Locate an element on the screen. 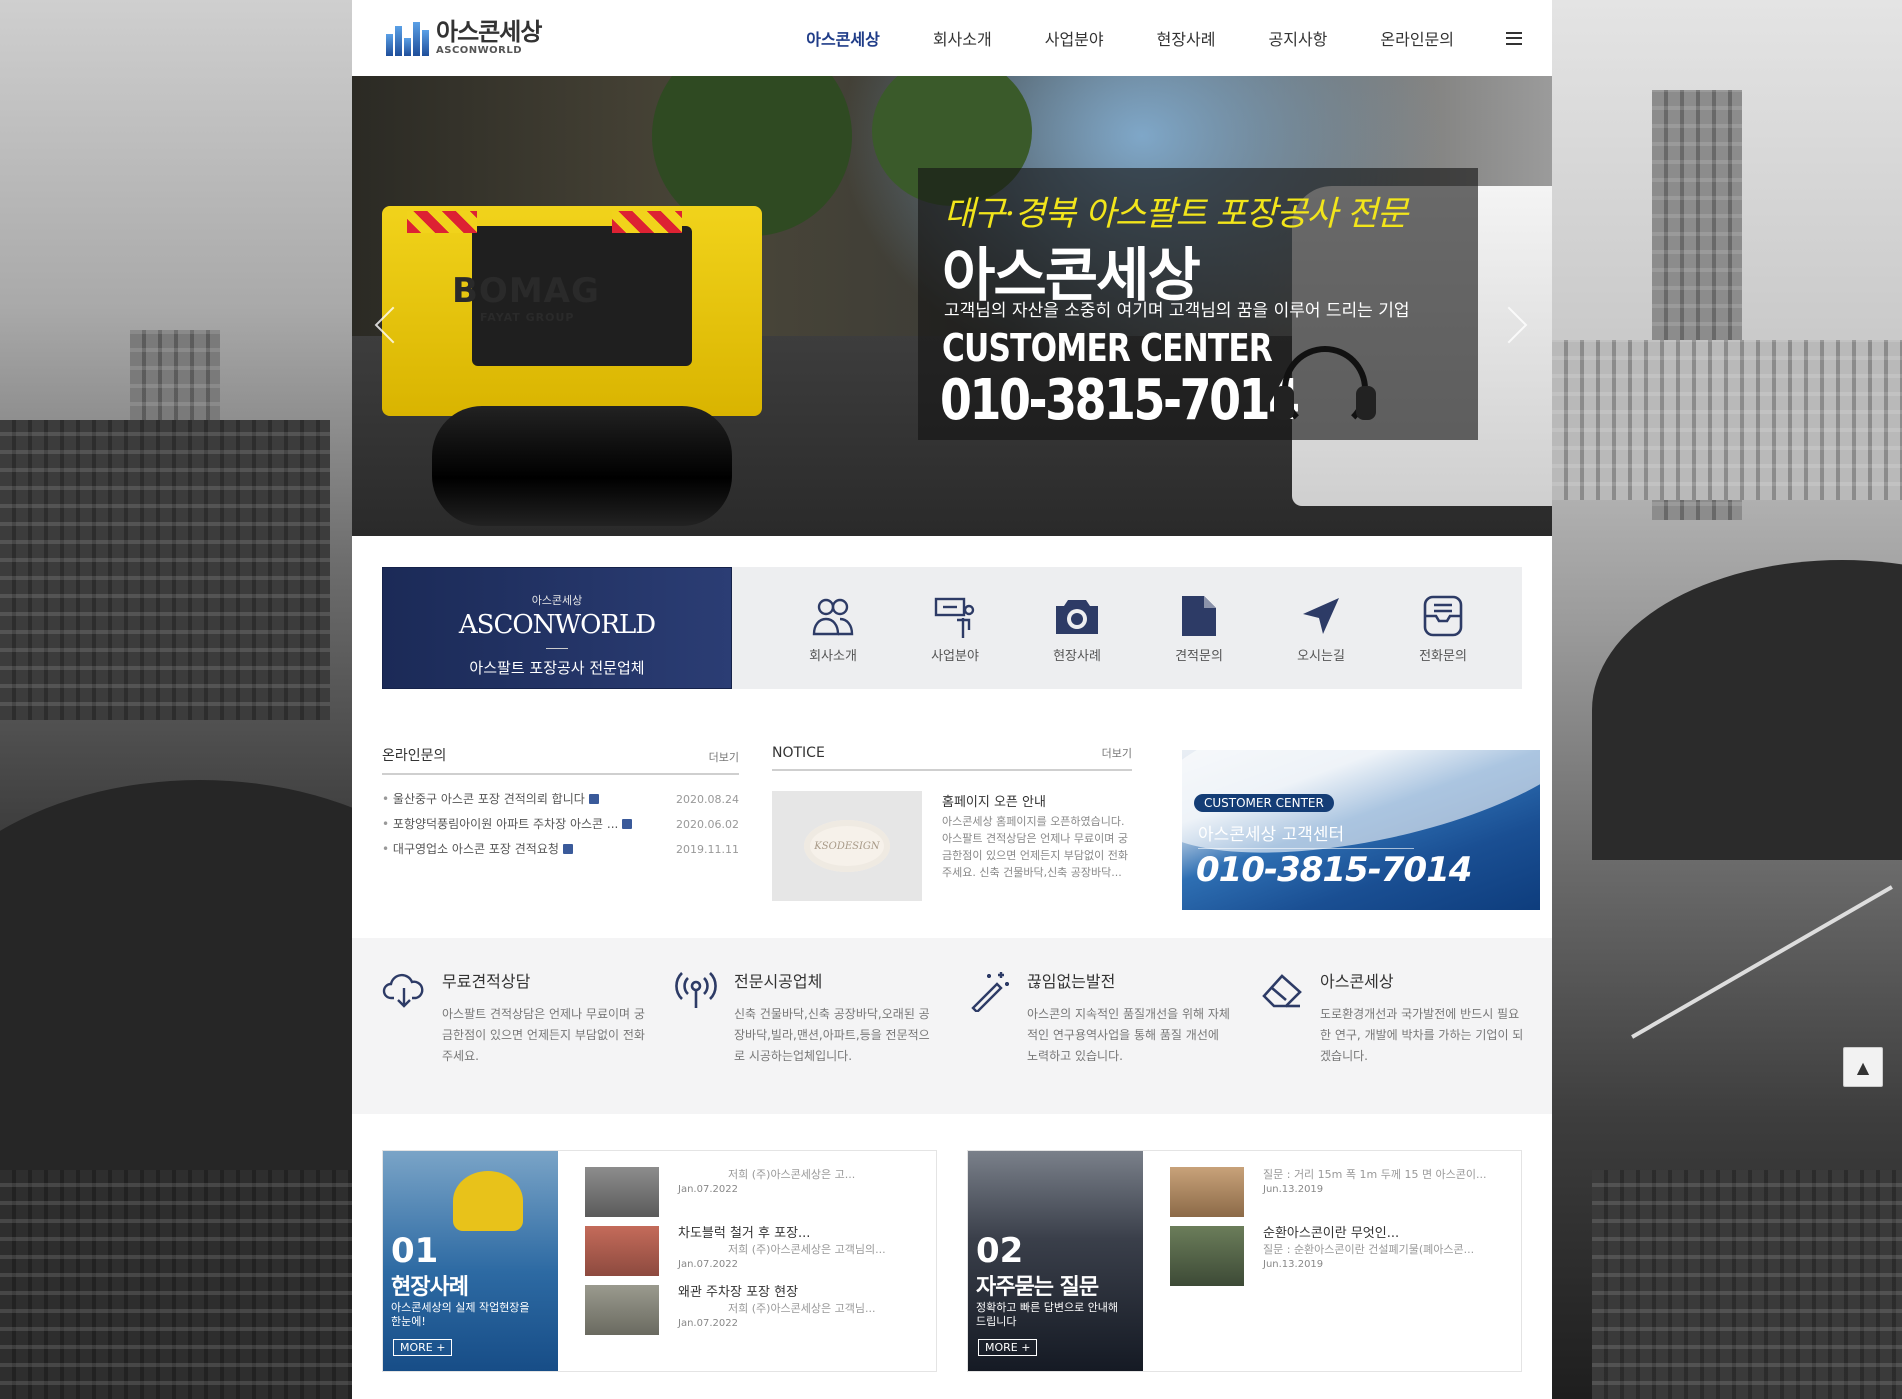 Image resolution: width=1902 pixels, height=1399 pixels. faq-cover: 02 자주묻는 질문 정확하고 빠른 답변으로 안내해드립니다 MORE + is located at coordinates (1055, 1261).